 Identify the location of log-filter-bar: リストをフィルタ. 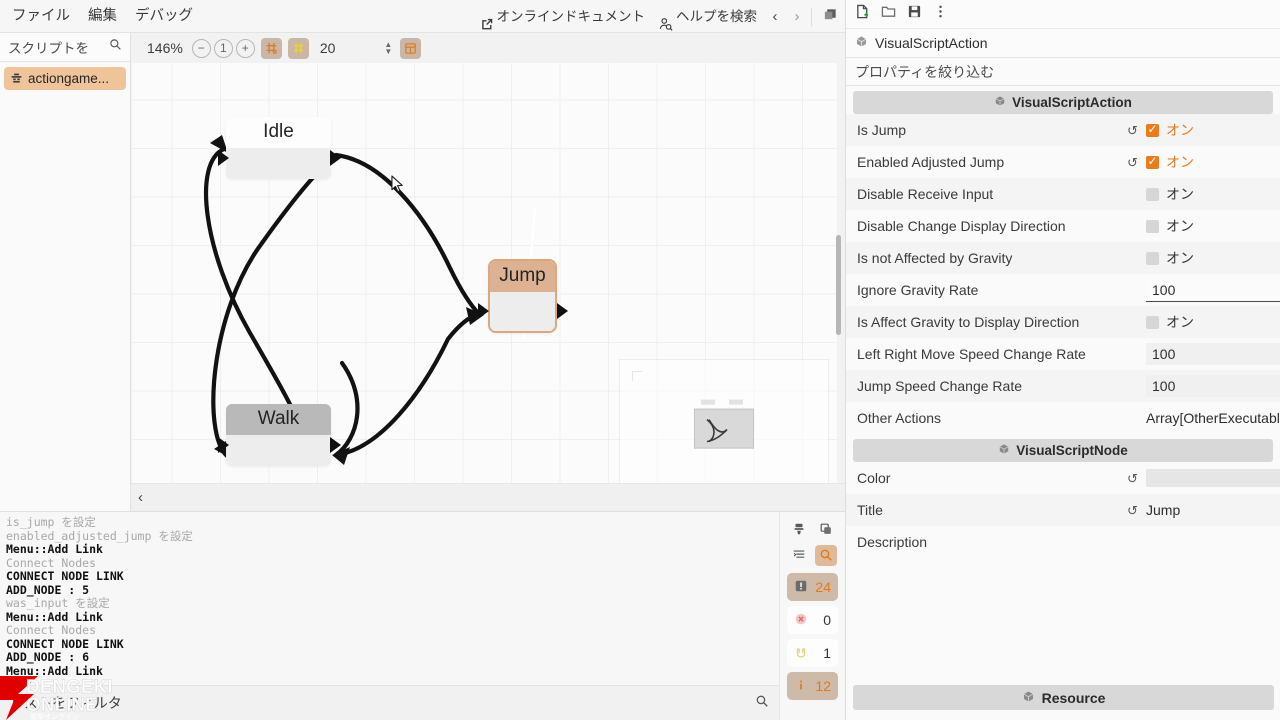
(389, 702).